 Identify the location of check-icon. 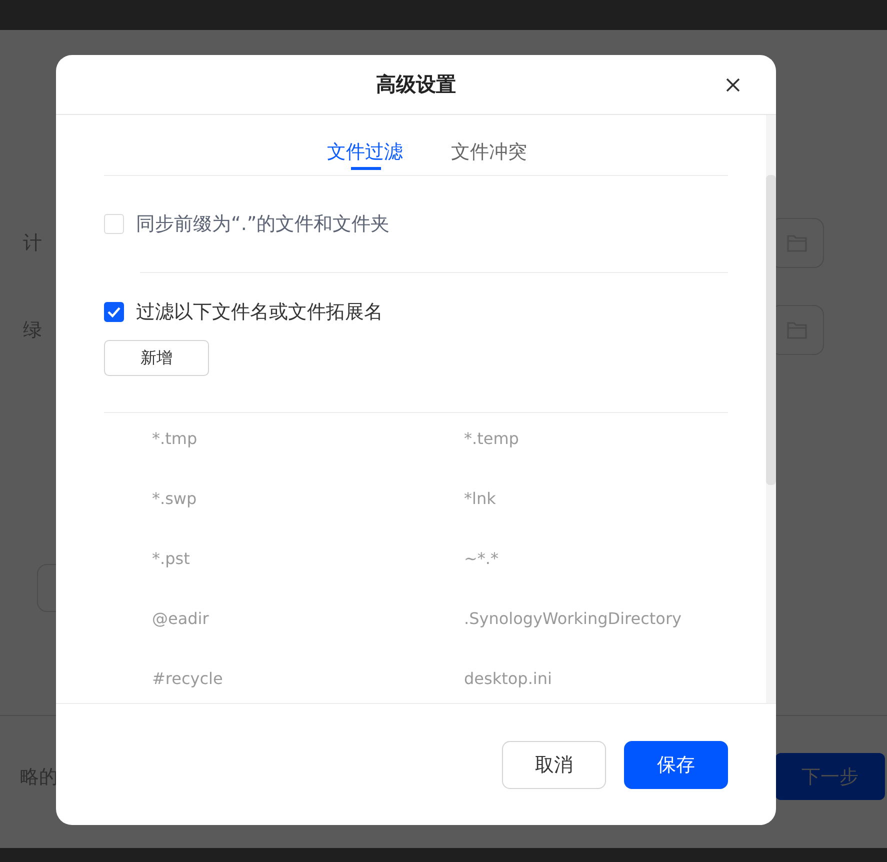
(114, 312).